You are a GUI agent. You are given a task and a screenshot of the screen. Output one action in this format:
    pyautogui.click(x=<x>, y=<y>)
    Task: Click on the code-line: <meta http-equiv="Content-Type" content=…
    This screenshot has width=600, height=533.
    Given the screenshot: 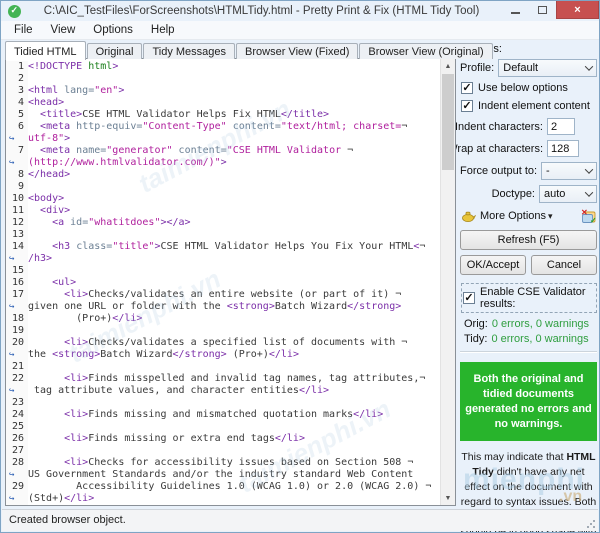 What is the action you would take?
    pyautogui.click(x=233, y=127)
    